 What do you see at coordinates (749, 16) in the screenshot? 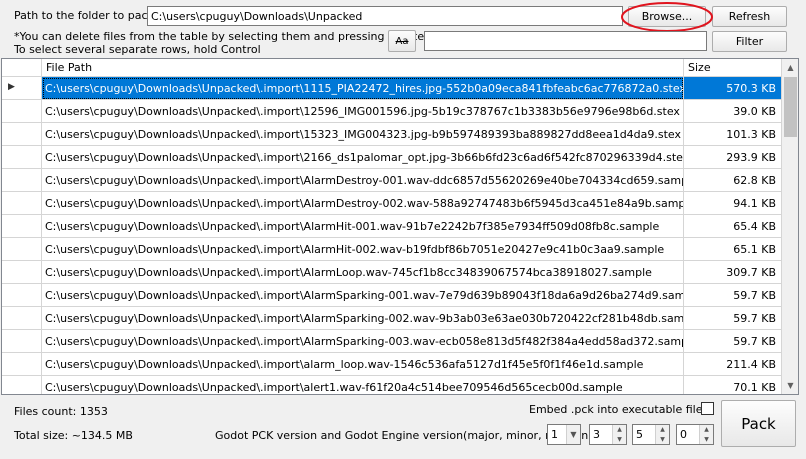
I see `refresh-button: Refresh` at bounding box center [749, 16].